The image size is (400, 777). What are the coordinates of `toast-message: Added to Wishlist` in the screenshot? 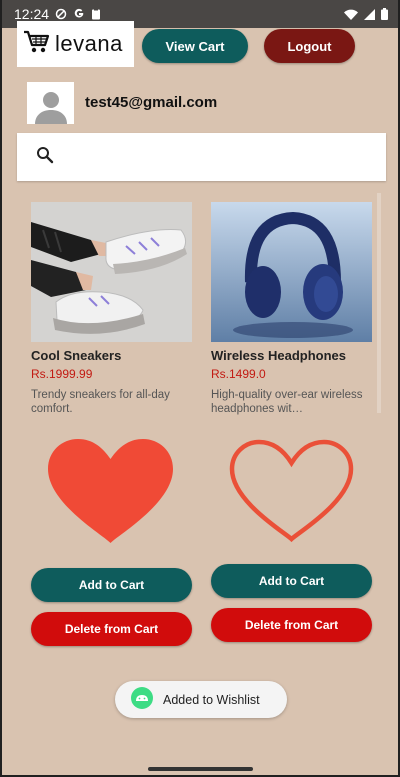 It's located at (211, 699).